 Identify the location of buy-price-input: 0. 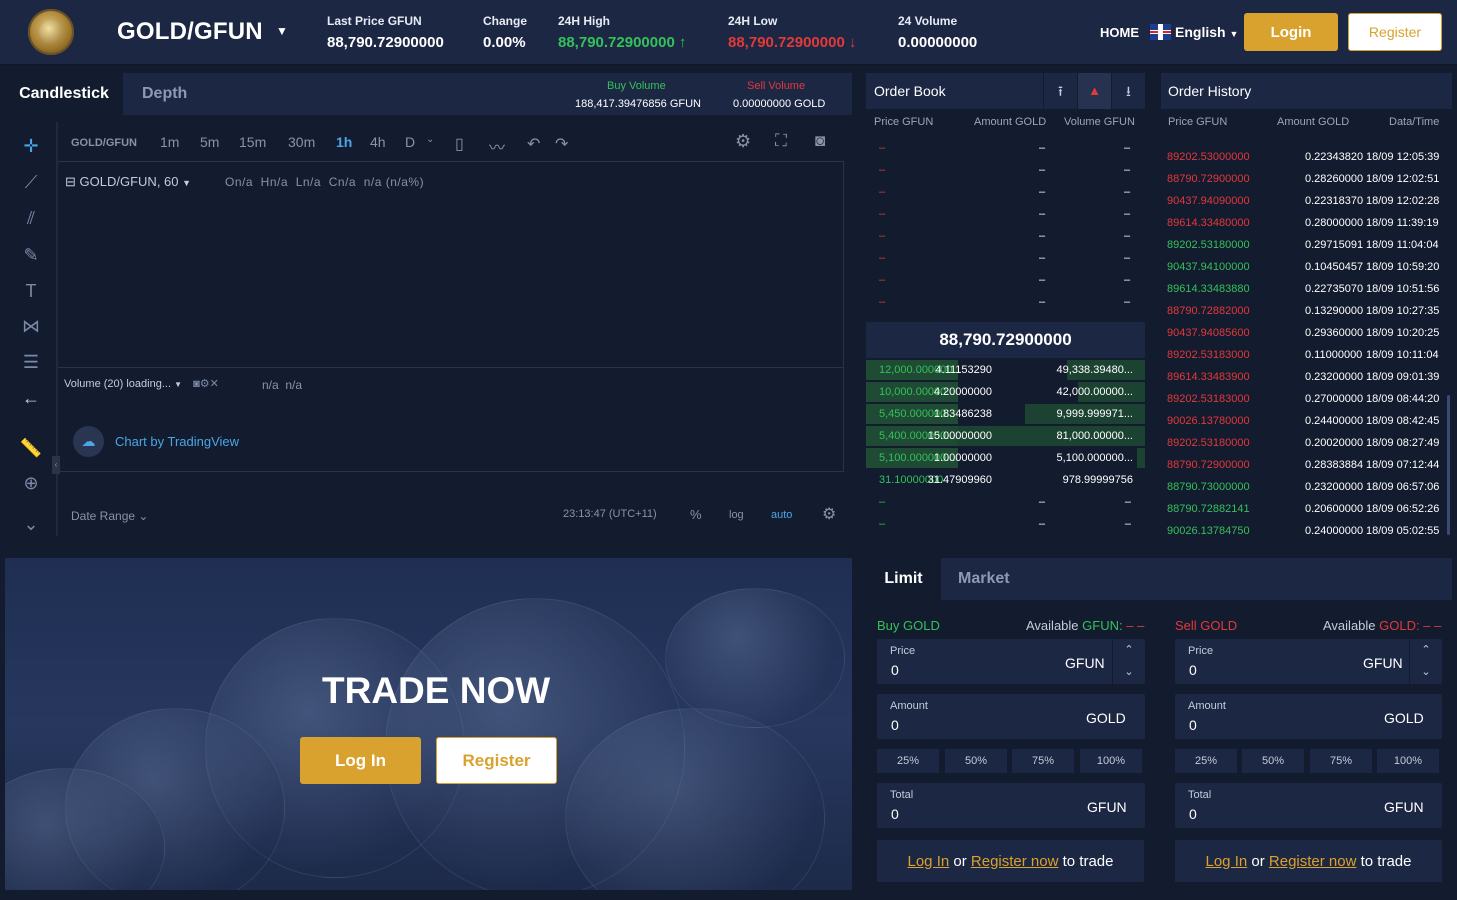
(895, 670).